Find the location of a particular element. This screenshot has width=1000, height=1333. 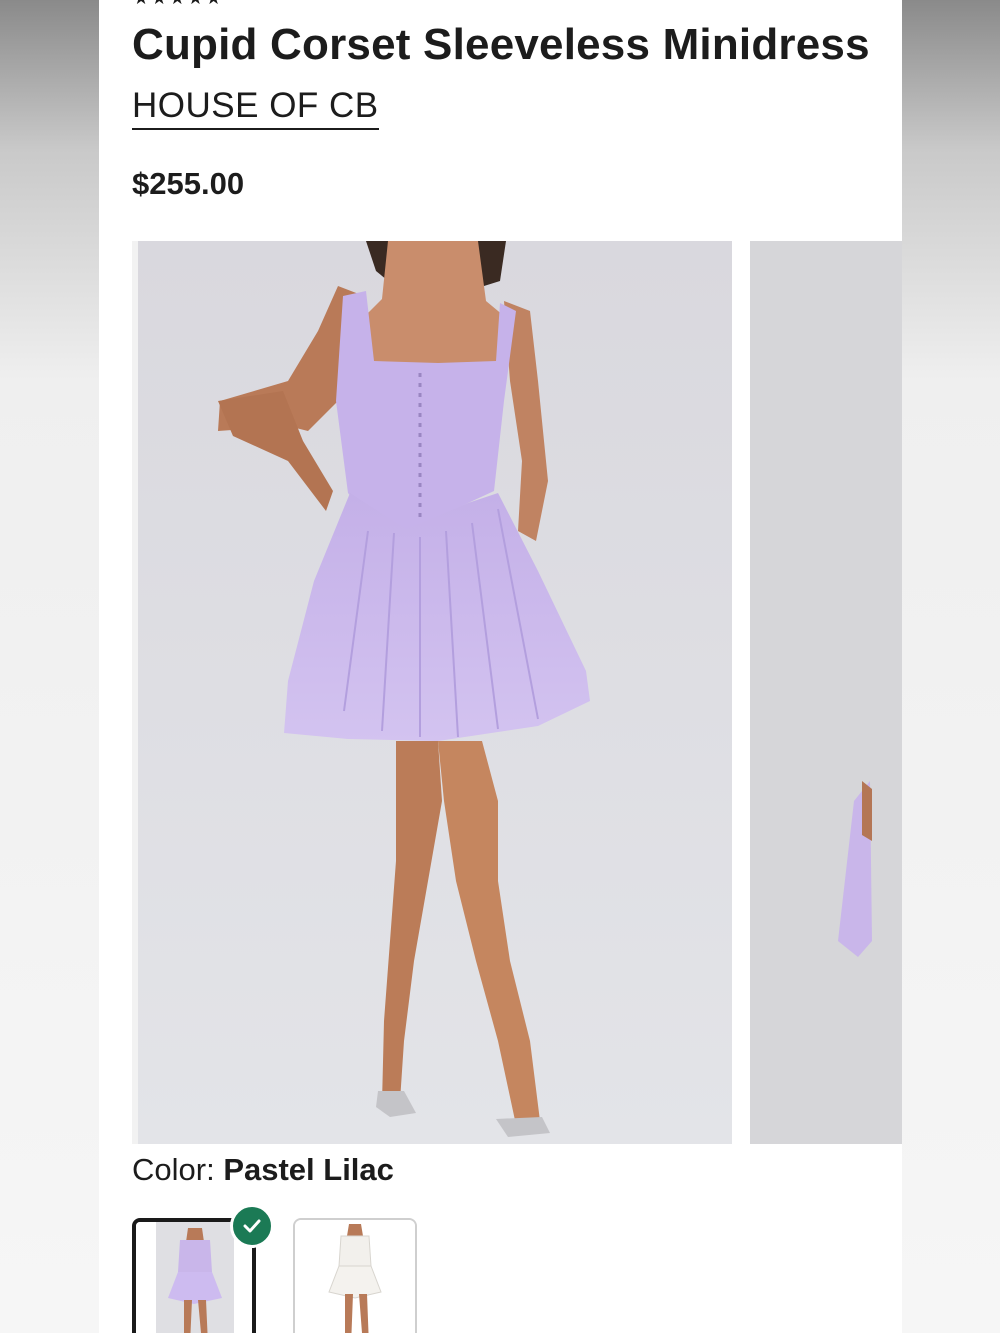

color-swatch-white is located at coordinates (355, 1275).